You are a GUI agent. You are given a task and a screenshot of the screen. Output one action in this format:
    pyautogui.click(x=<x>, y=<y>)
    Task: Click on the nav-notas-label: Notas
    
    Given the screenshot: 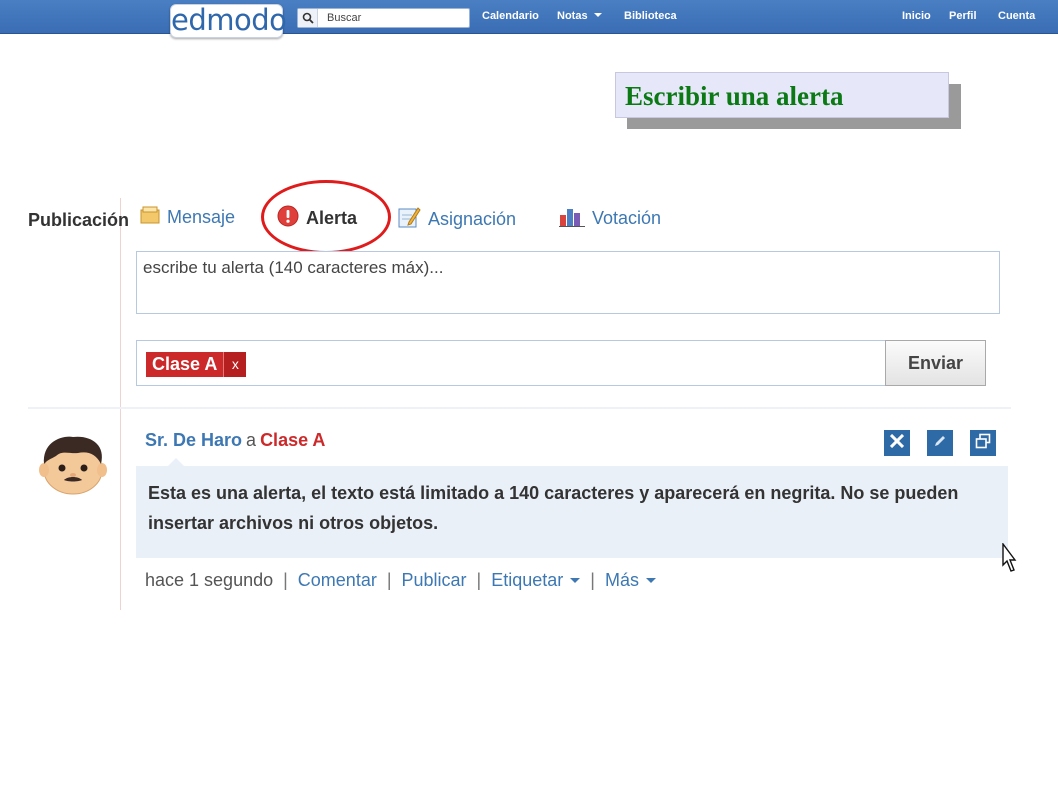 What is the action you would take?
    pyautogui.click(x=572, y=16)
    